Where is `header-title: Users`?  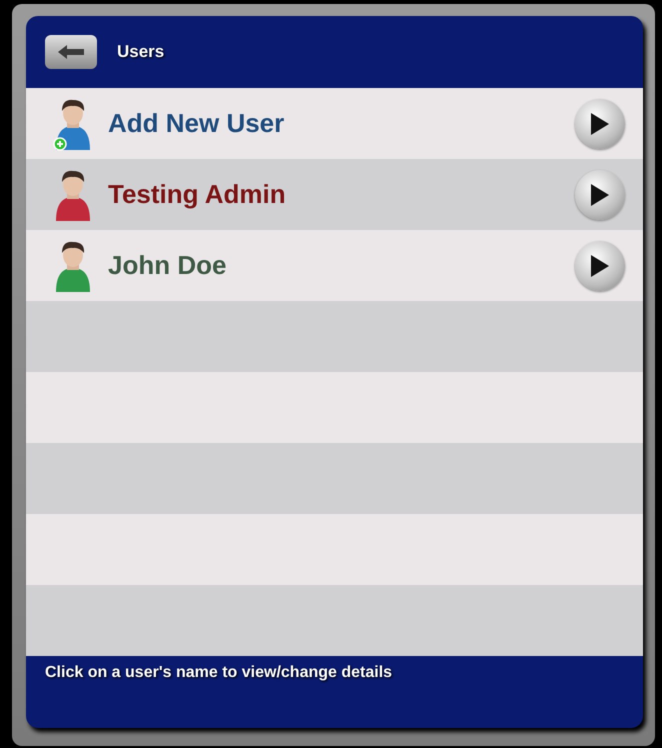
header-title: Users is located at coordinates (140, 52).